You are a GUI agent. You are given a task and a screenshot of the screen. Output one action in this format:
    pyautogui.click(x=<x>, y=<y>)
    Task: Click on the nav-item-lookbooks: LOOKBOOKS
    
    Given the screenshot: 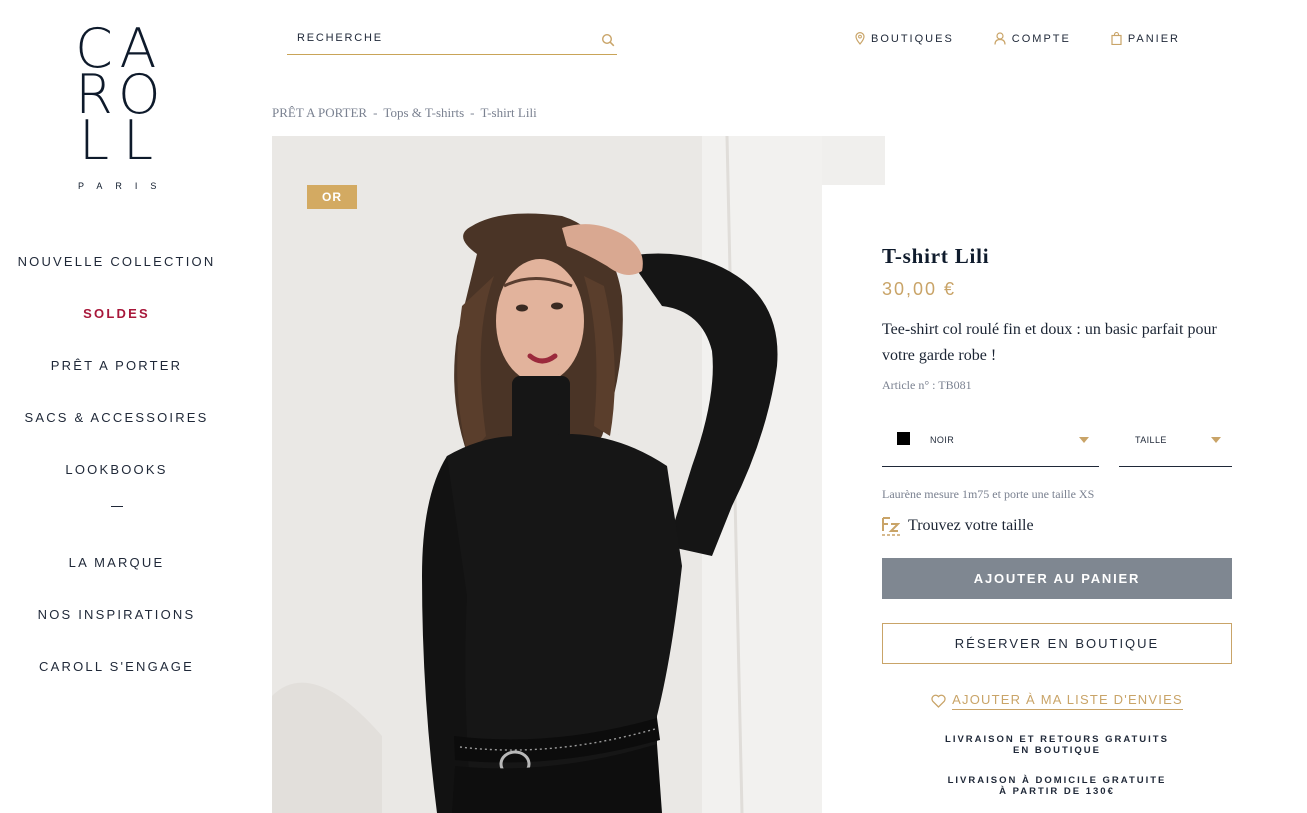 What is the action you would take?
    pyautogui.click(x=116, y=474)
    